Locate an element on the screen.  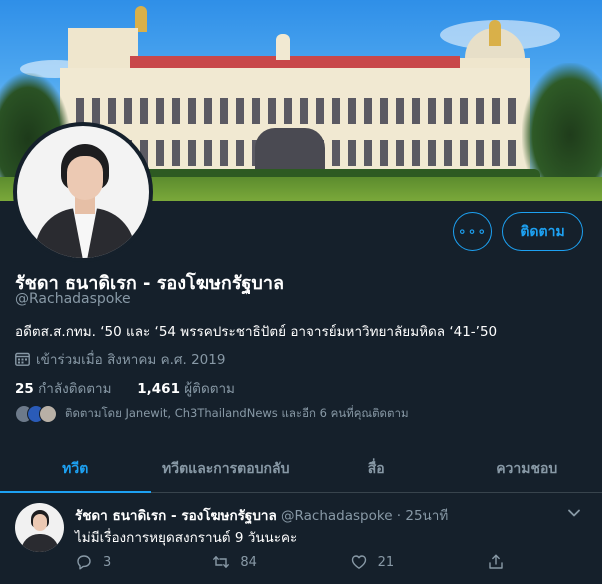
chevron-down-icon is located at coordinates (574, 513).